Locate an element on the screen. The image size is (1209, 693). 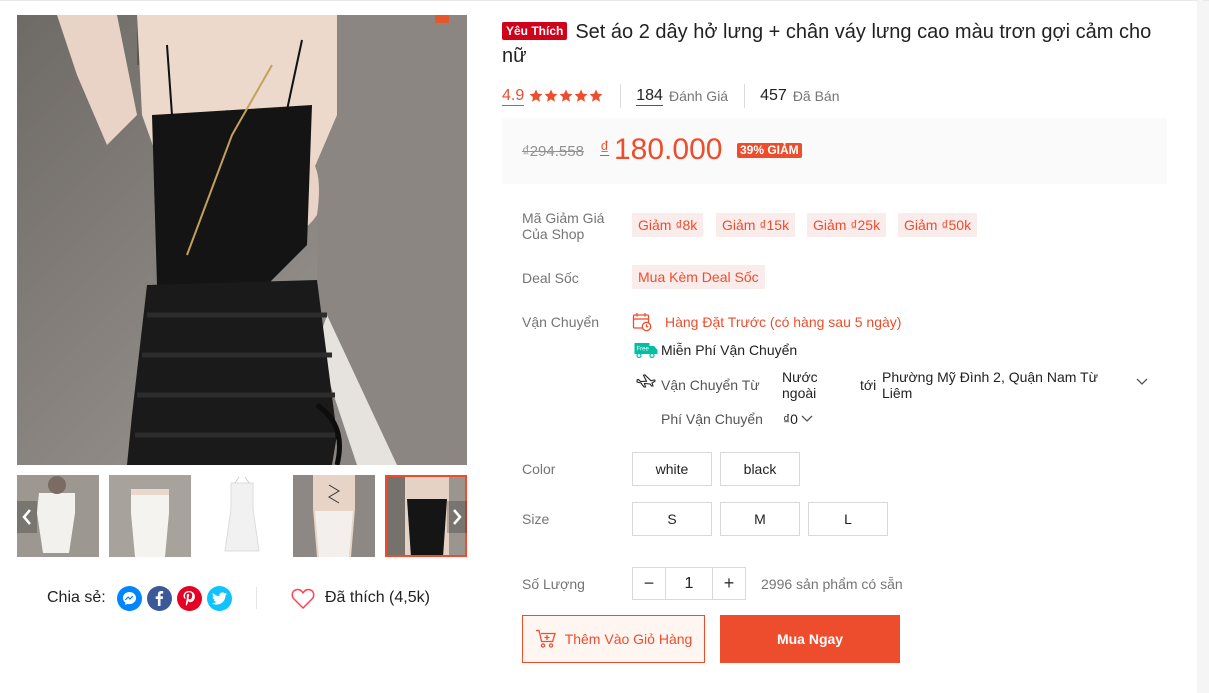
airplane-icon is located at coordinates (646, 381).